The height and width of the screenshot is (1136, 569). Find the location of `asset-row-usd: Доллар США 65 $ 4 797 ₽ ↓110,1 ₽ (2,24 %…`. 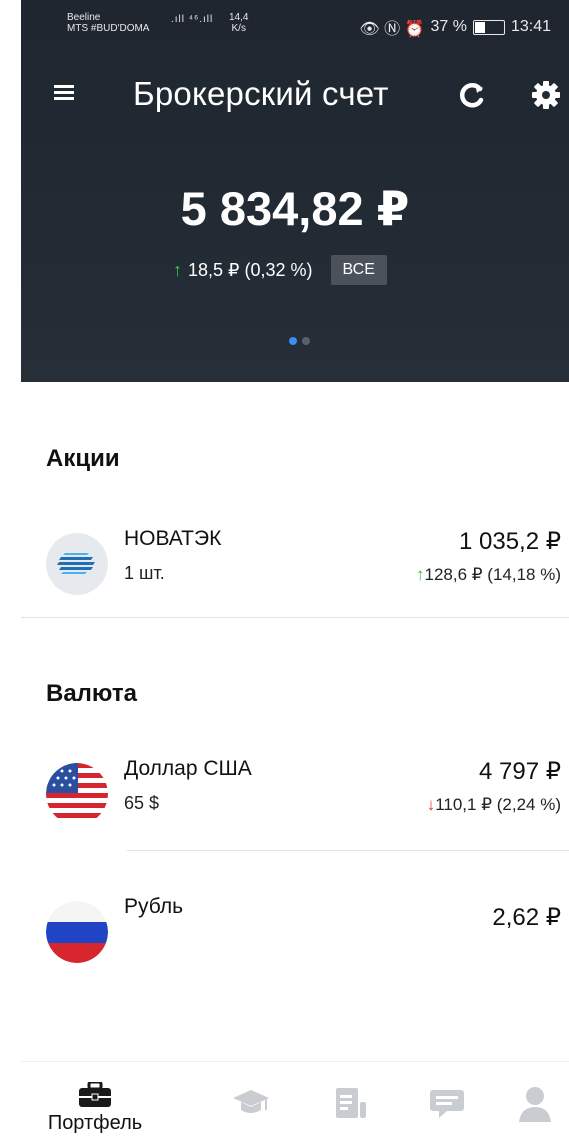

asset-row-usd: Доллар США 65 $ 4 797 ₽ ↓110,1 ₽ (2,24 %… is located at coordinates (303, 797).